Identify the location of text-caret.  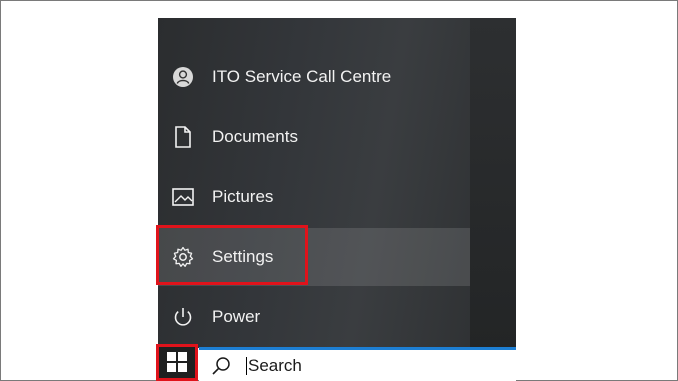
(246, 365).